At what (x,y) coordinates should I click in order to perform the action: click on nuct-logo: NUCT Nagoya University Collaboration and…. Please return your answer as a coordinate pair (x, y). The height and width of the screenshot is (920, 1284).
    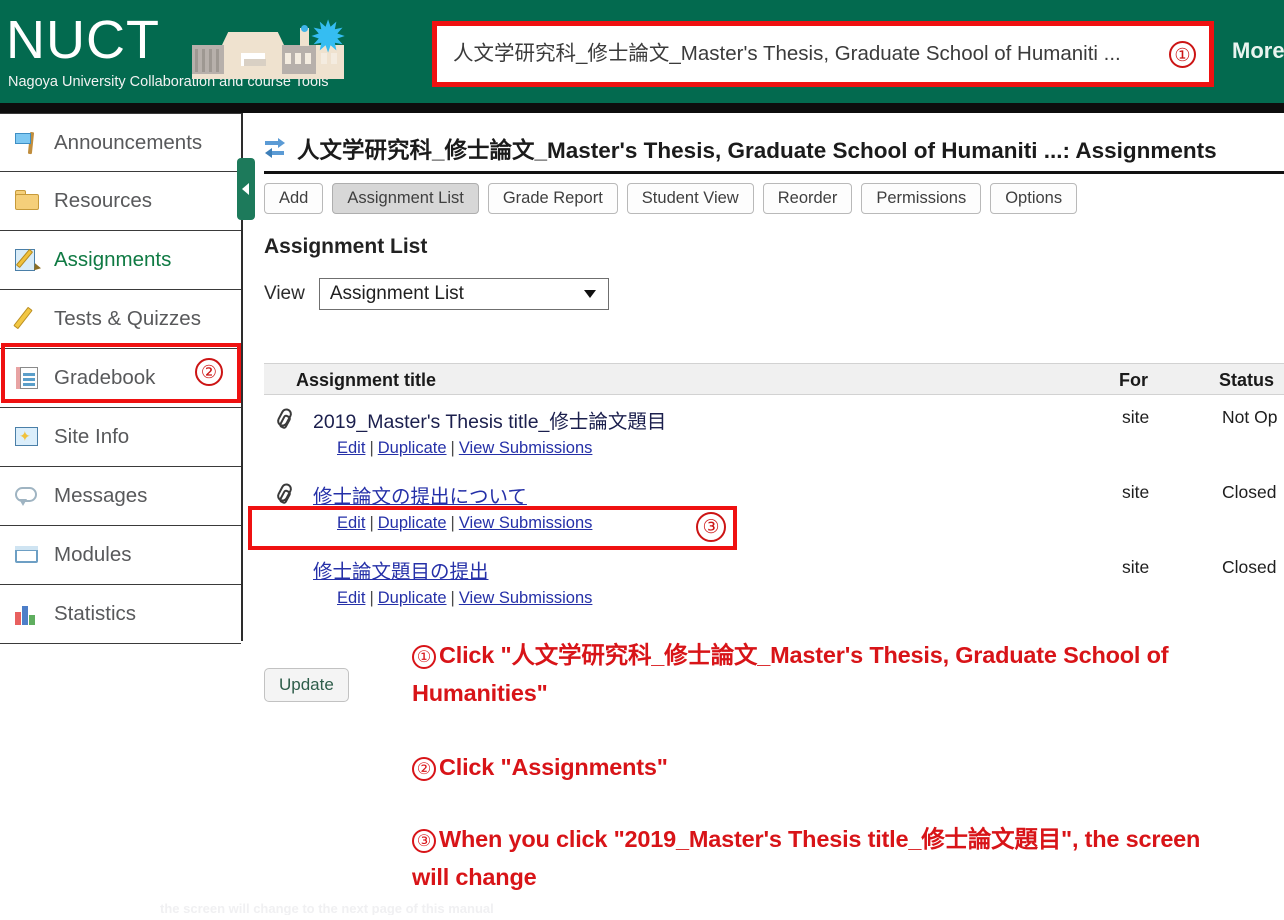
    Looking at the image, I should click on (188, 51).